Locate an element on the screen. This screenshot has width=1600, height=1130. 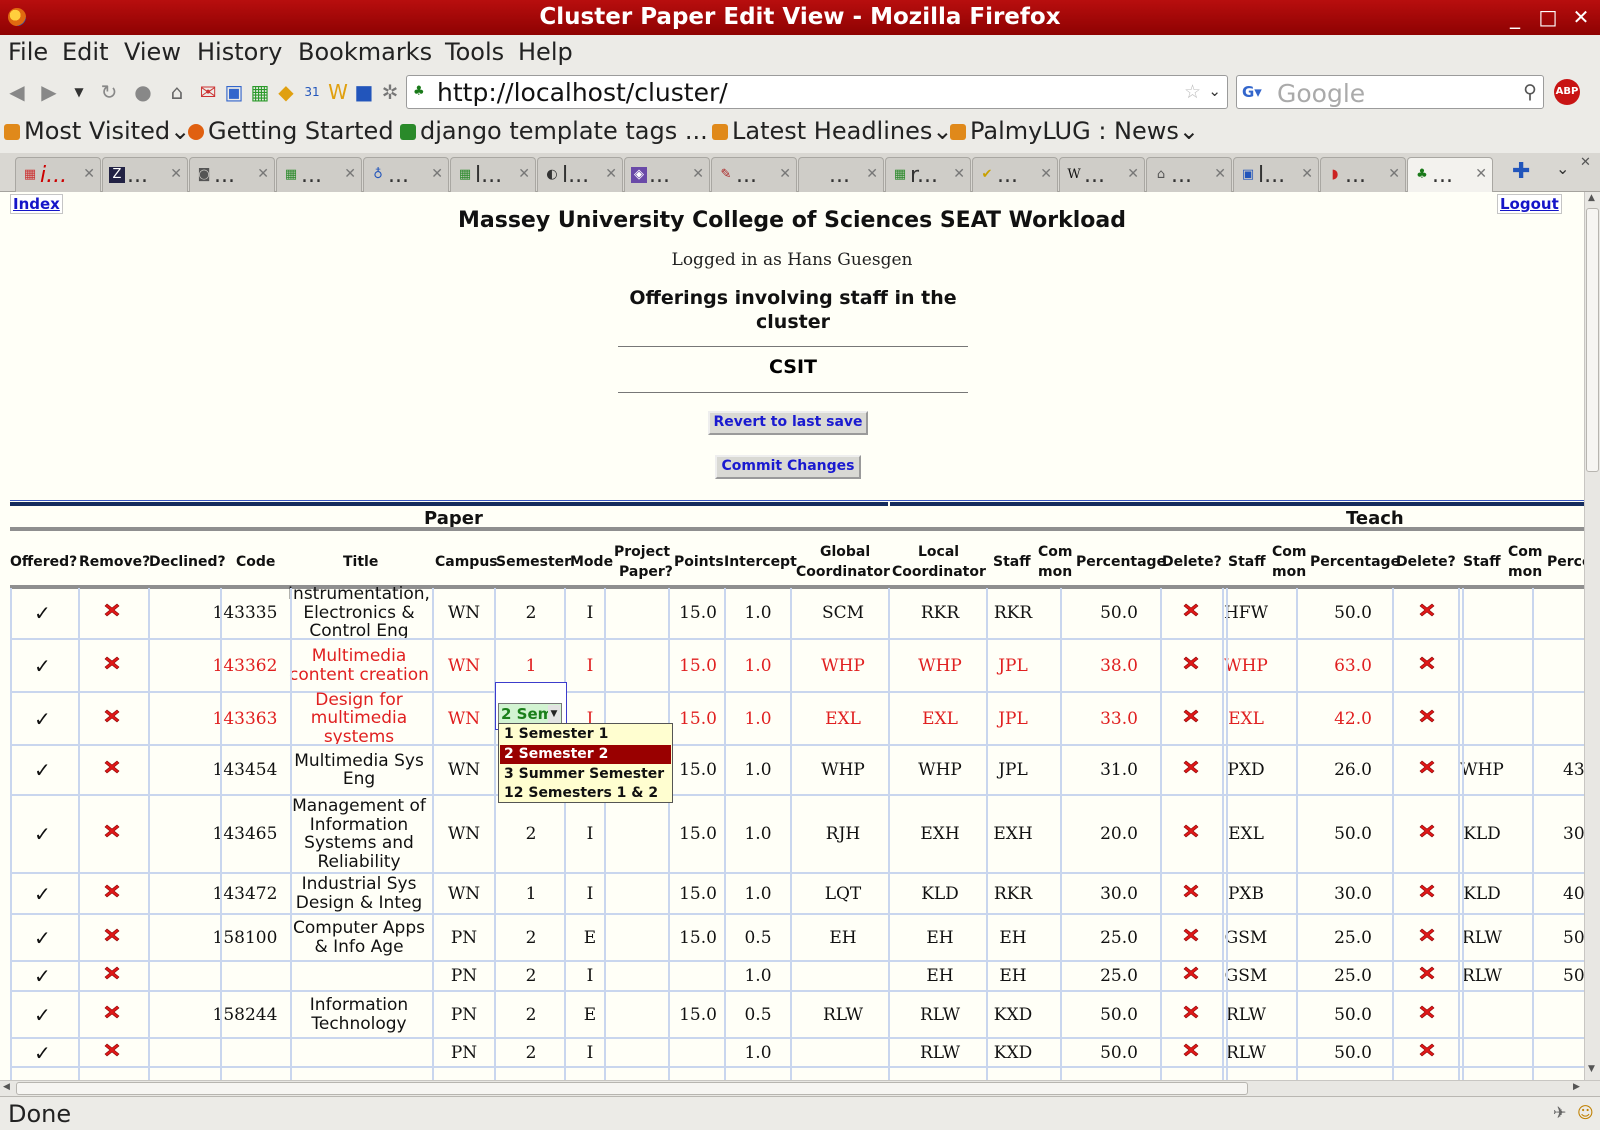
menu-bookmarks: Bookmarks is located at coordinates (365, 52).